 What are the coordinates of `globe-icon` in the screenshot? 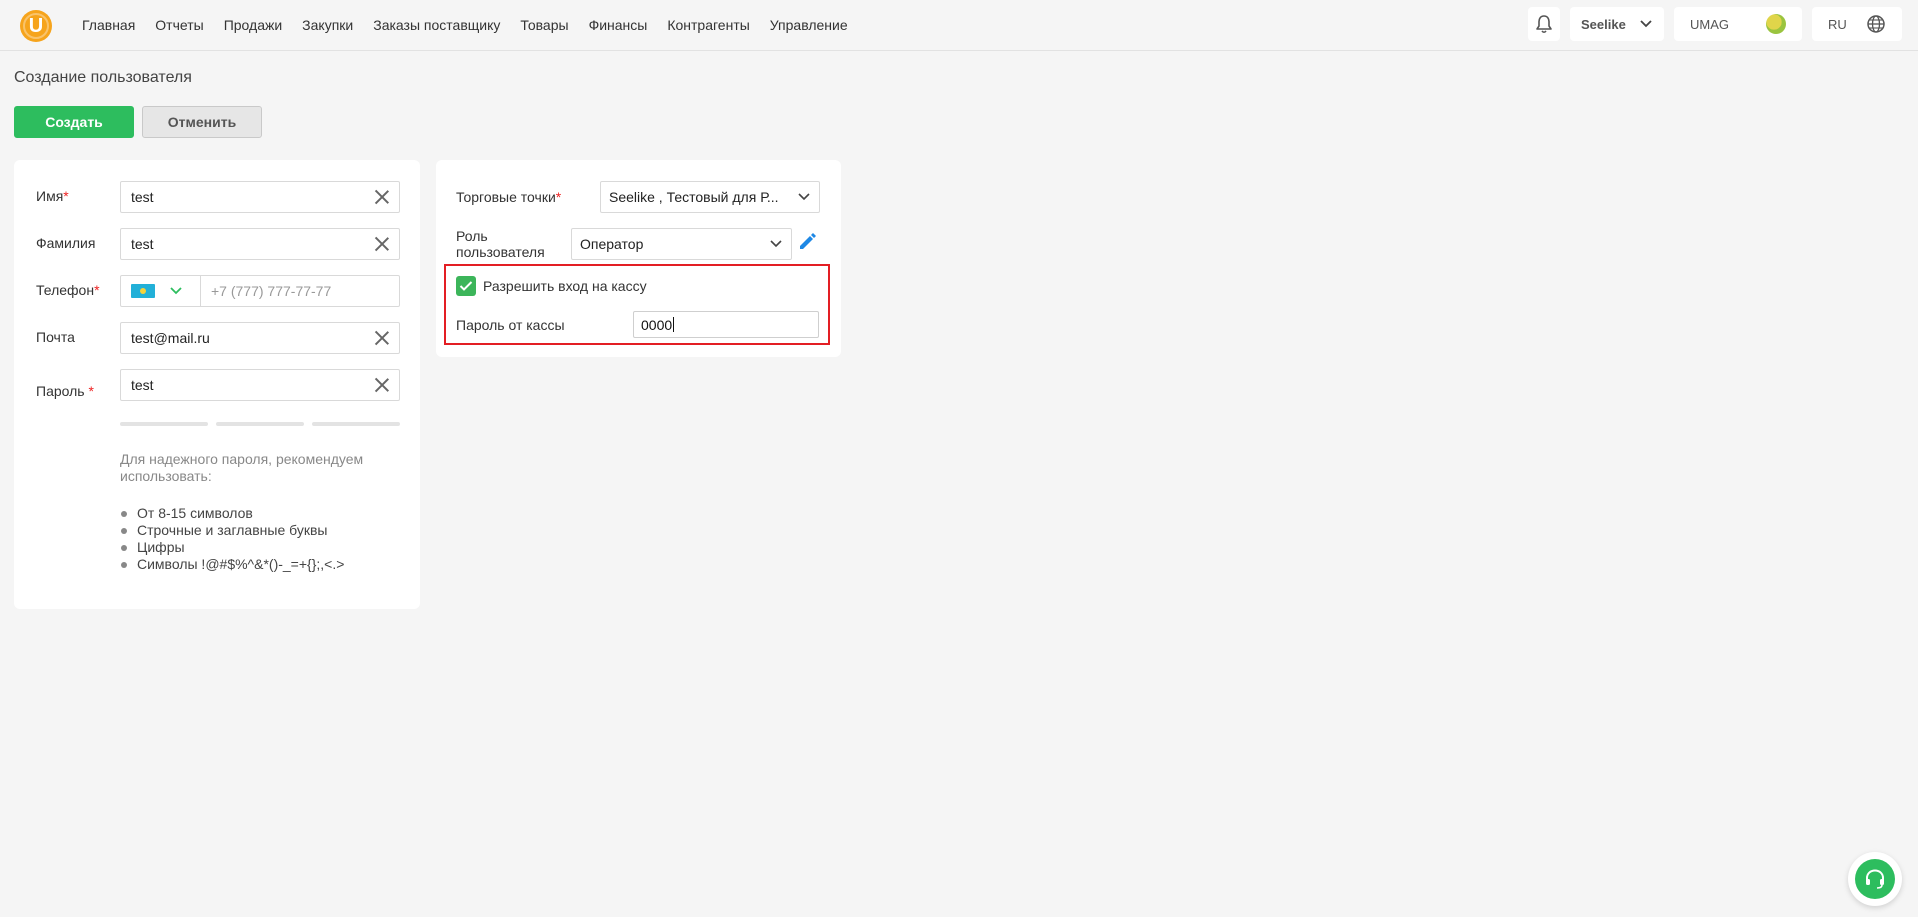 It's located at (1876, 24).